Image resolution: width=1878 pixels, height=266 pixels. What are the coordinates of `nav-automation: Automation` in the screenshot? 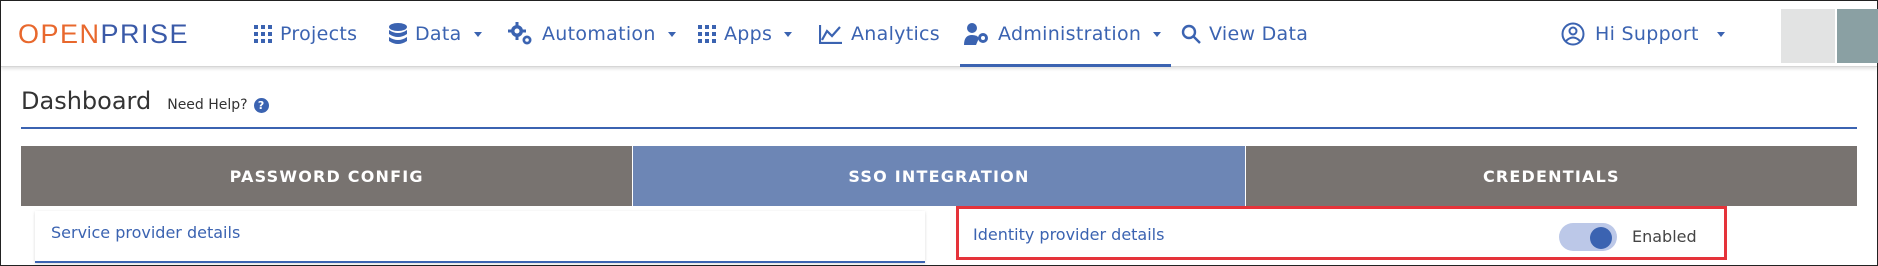 It's located at (592, 33).